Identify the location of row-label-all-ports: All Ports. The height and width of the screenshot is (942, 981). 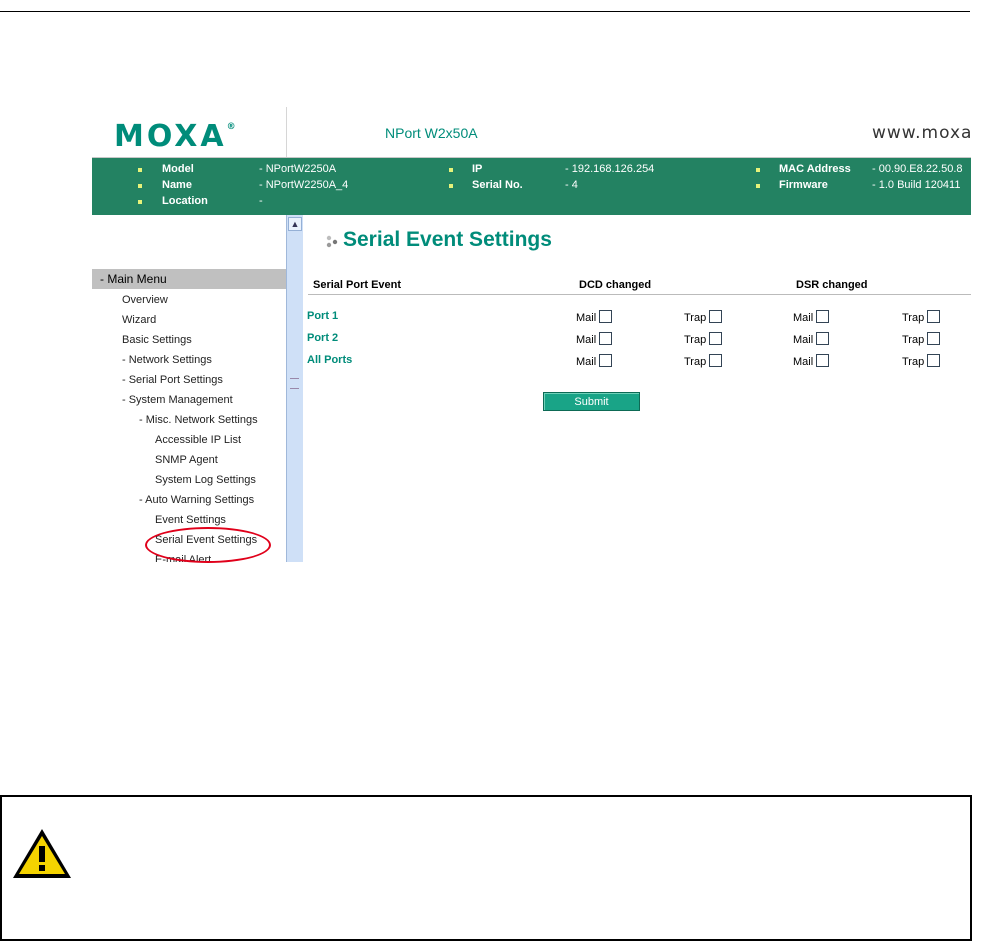
(330, 360).